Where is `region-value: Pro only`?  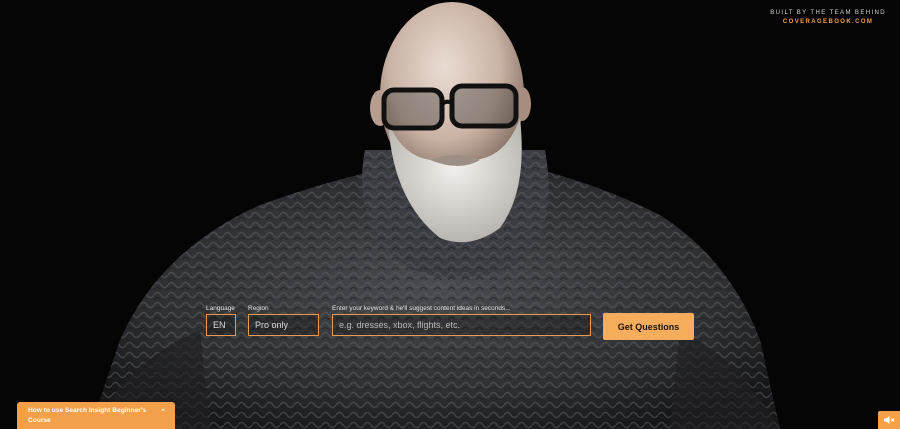
region-value: Pro only is located at coordinates (272, 325).